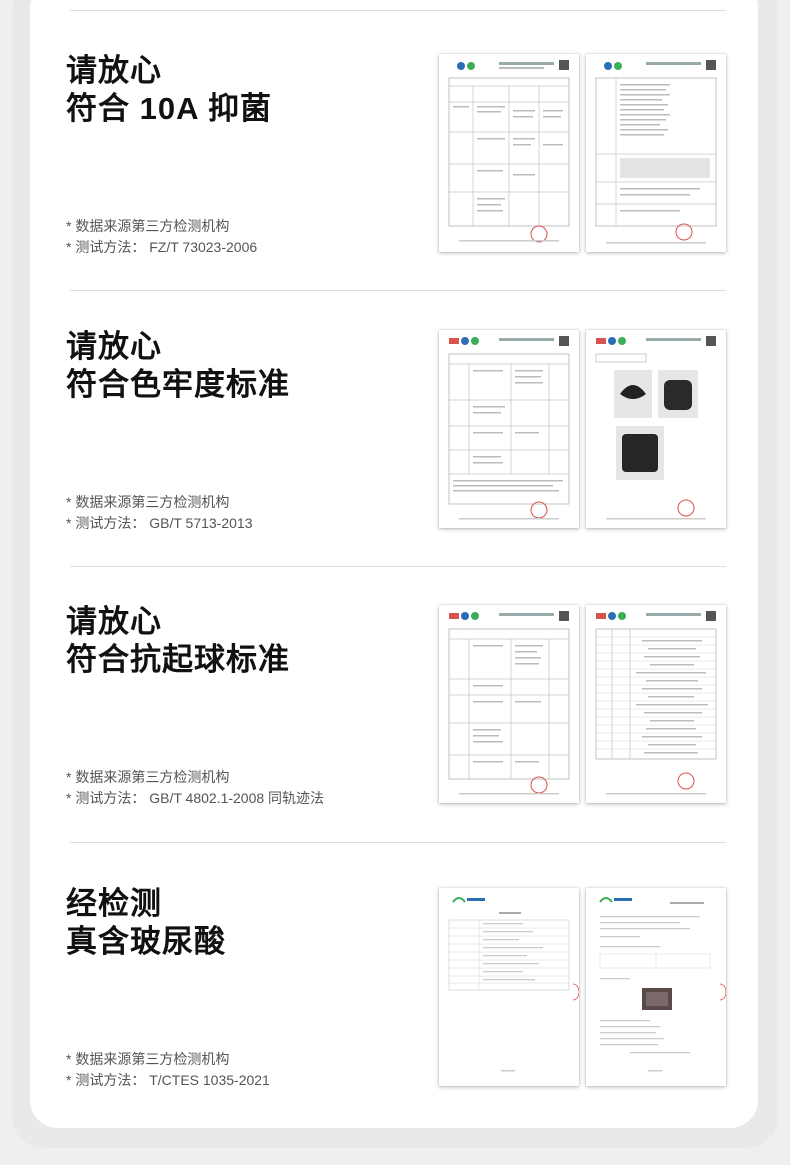 This screenshot has width=790, height=1165. What do you see at coordinates (169, 108) in the screenshot?
I see `section-title-line2: 符合 10A 抑菌` at bounding box center [169, 108].